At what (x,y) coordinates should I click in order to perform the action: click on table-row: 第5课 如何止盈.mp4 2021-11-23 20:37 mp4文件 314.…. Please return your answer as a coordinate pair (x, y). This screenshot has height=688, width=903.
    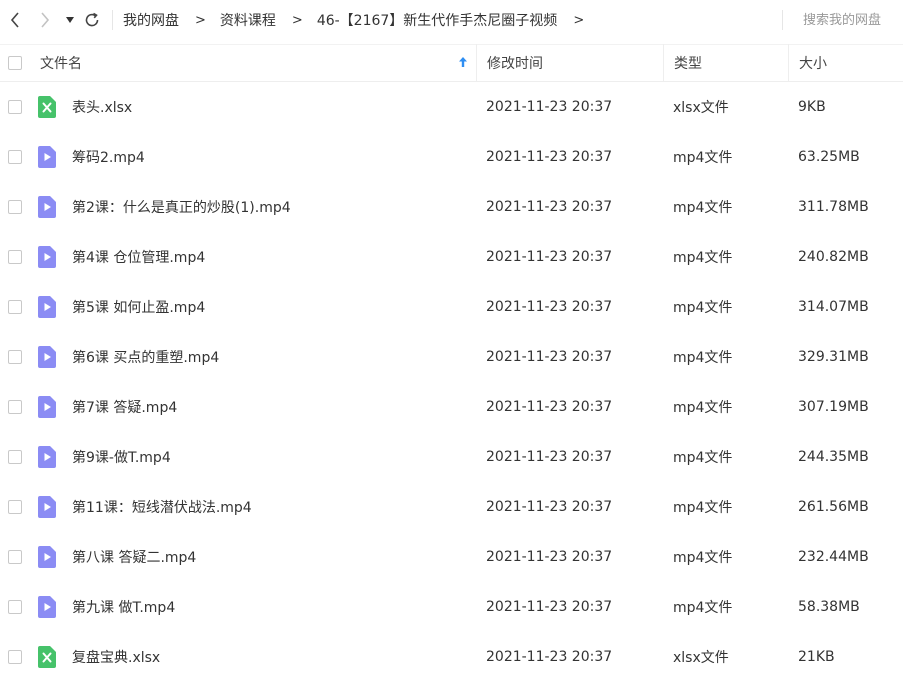
    Looking at the image, I should click on (451, 307).